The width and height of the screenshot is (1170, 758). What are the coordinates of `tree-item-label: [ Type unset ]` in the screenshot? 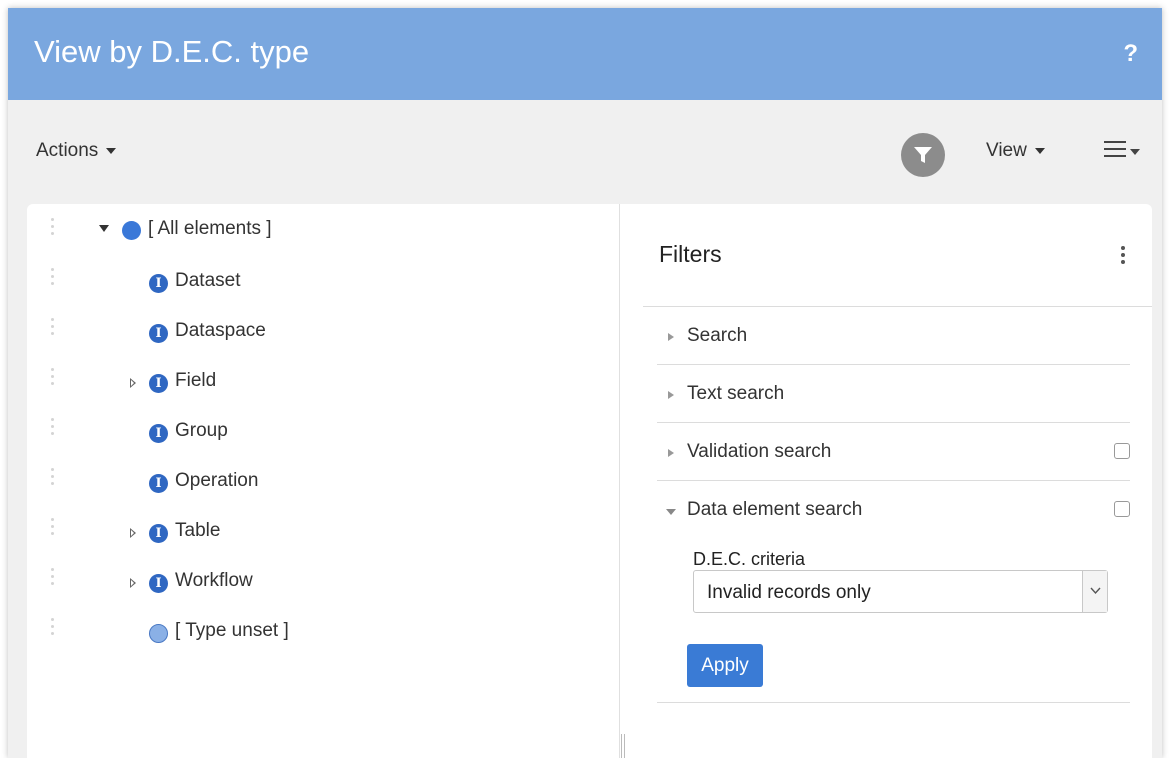 It's located at (232, 630).